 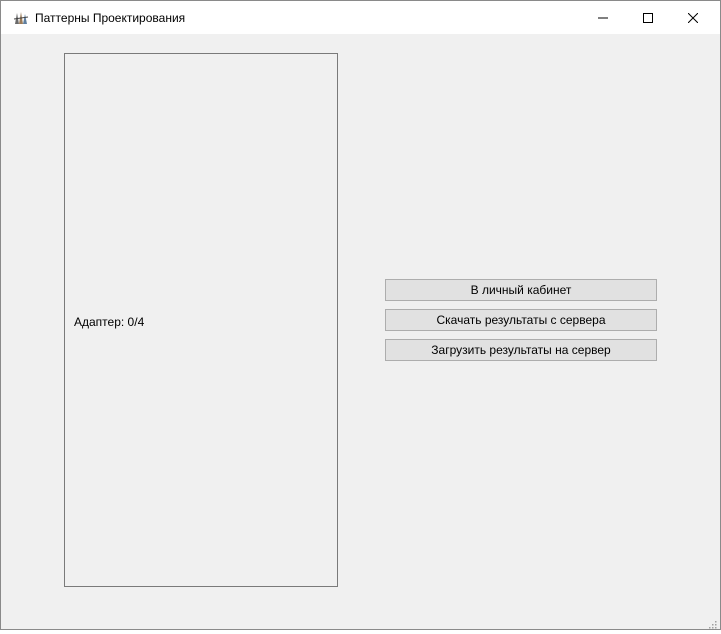 I want to click on app-icon, so click(x=21, y=18).